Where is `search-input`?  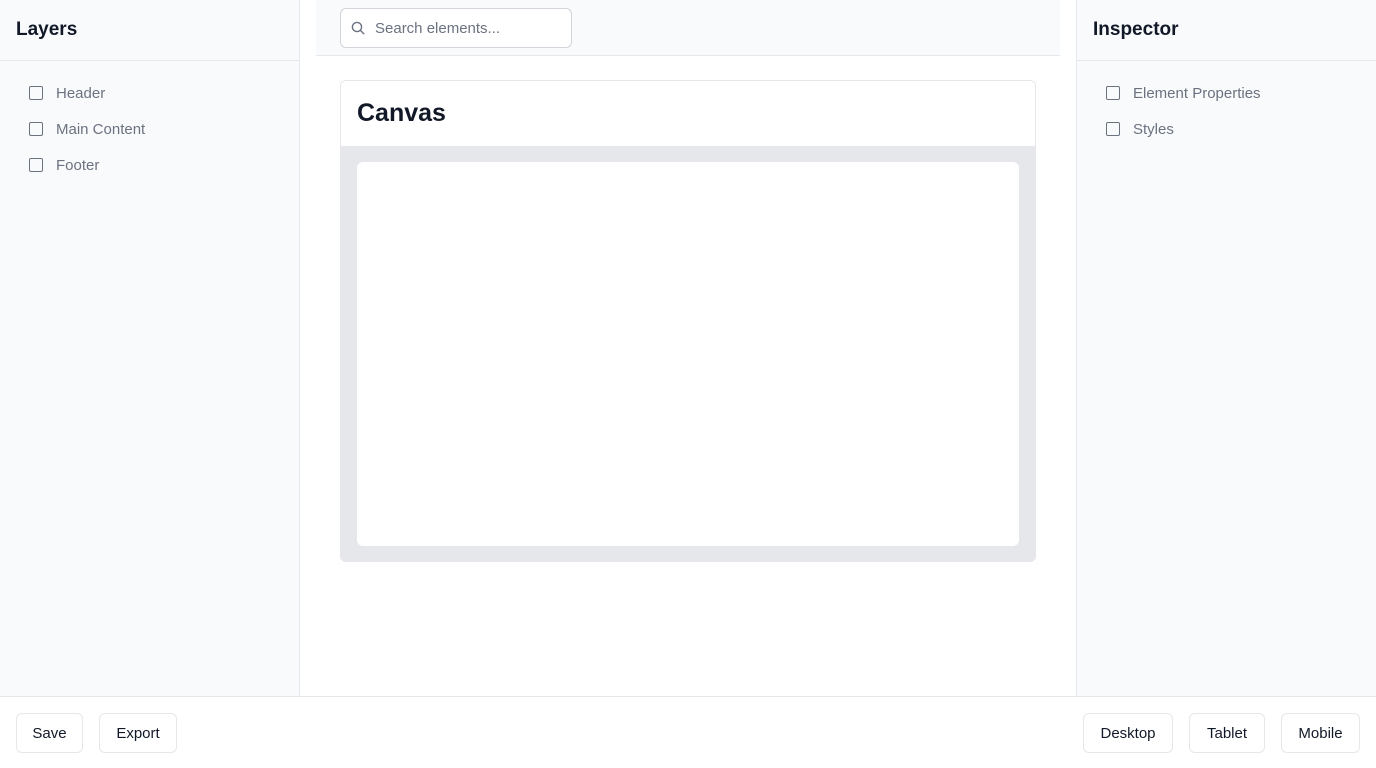
search-input is located at coordinates (465, 28).